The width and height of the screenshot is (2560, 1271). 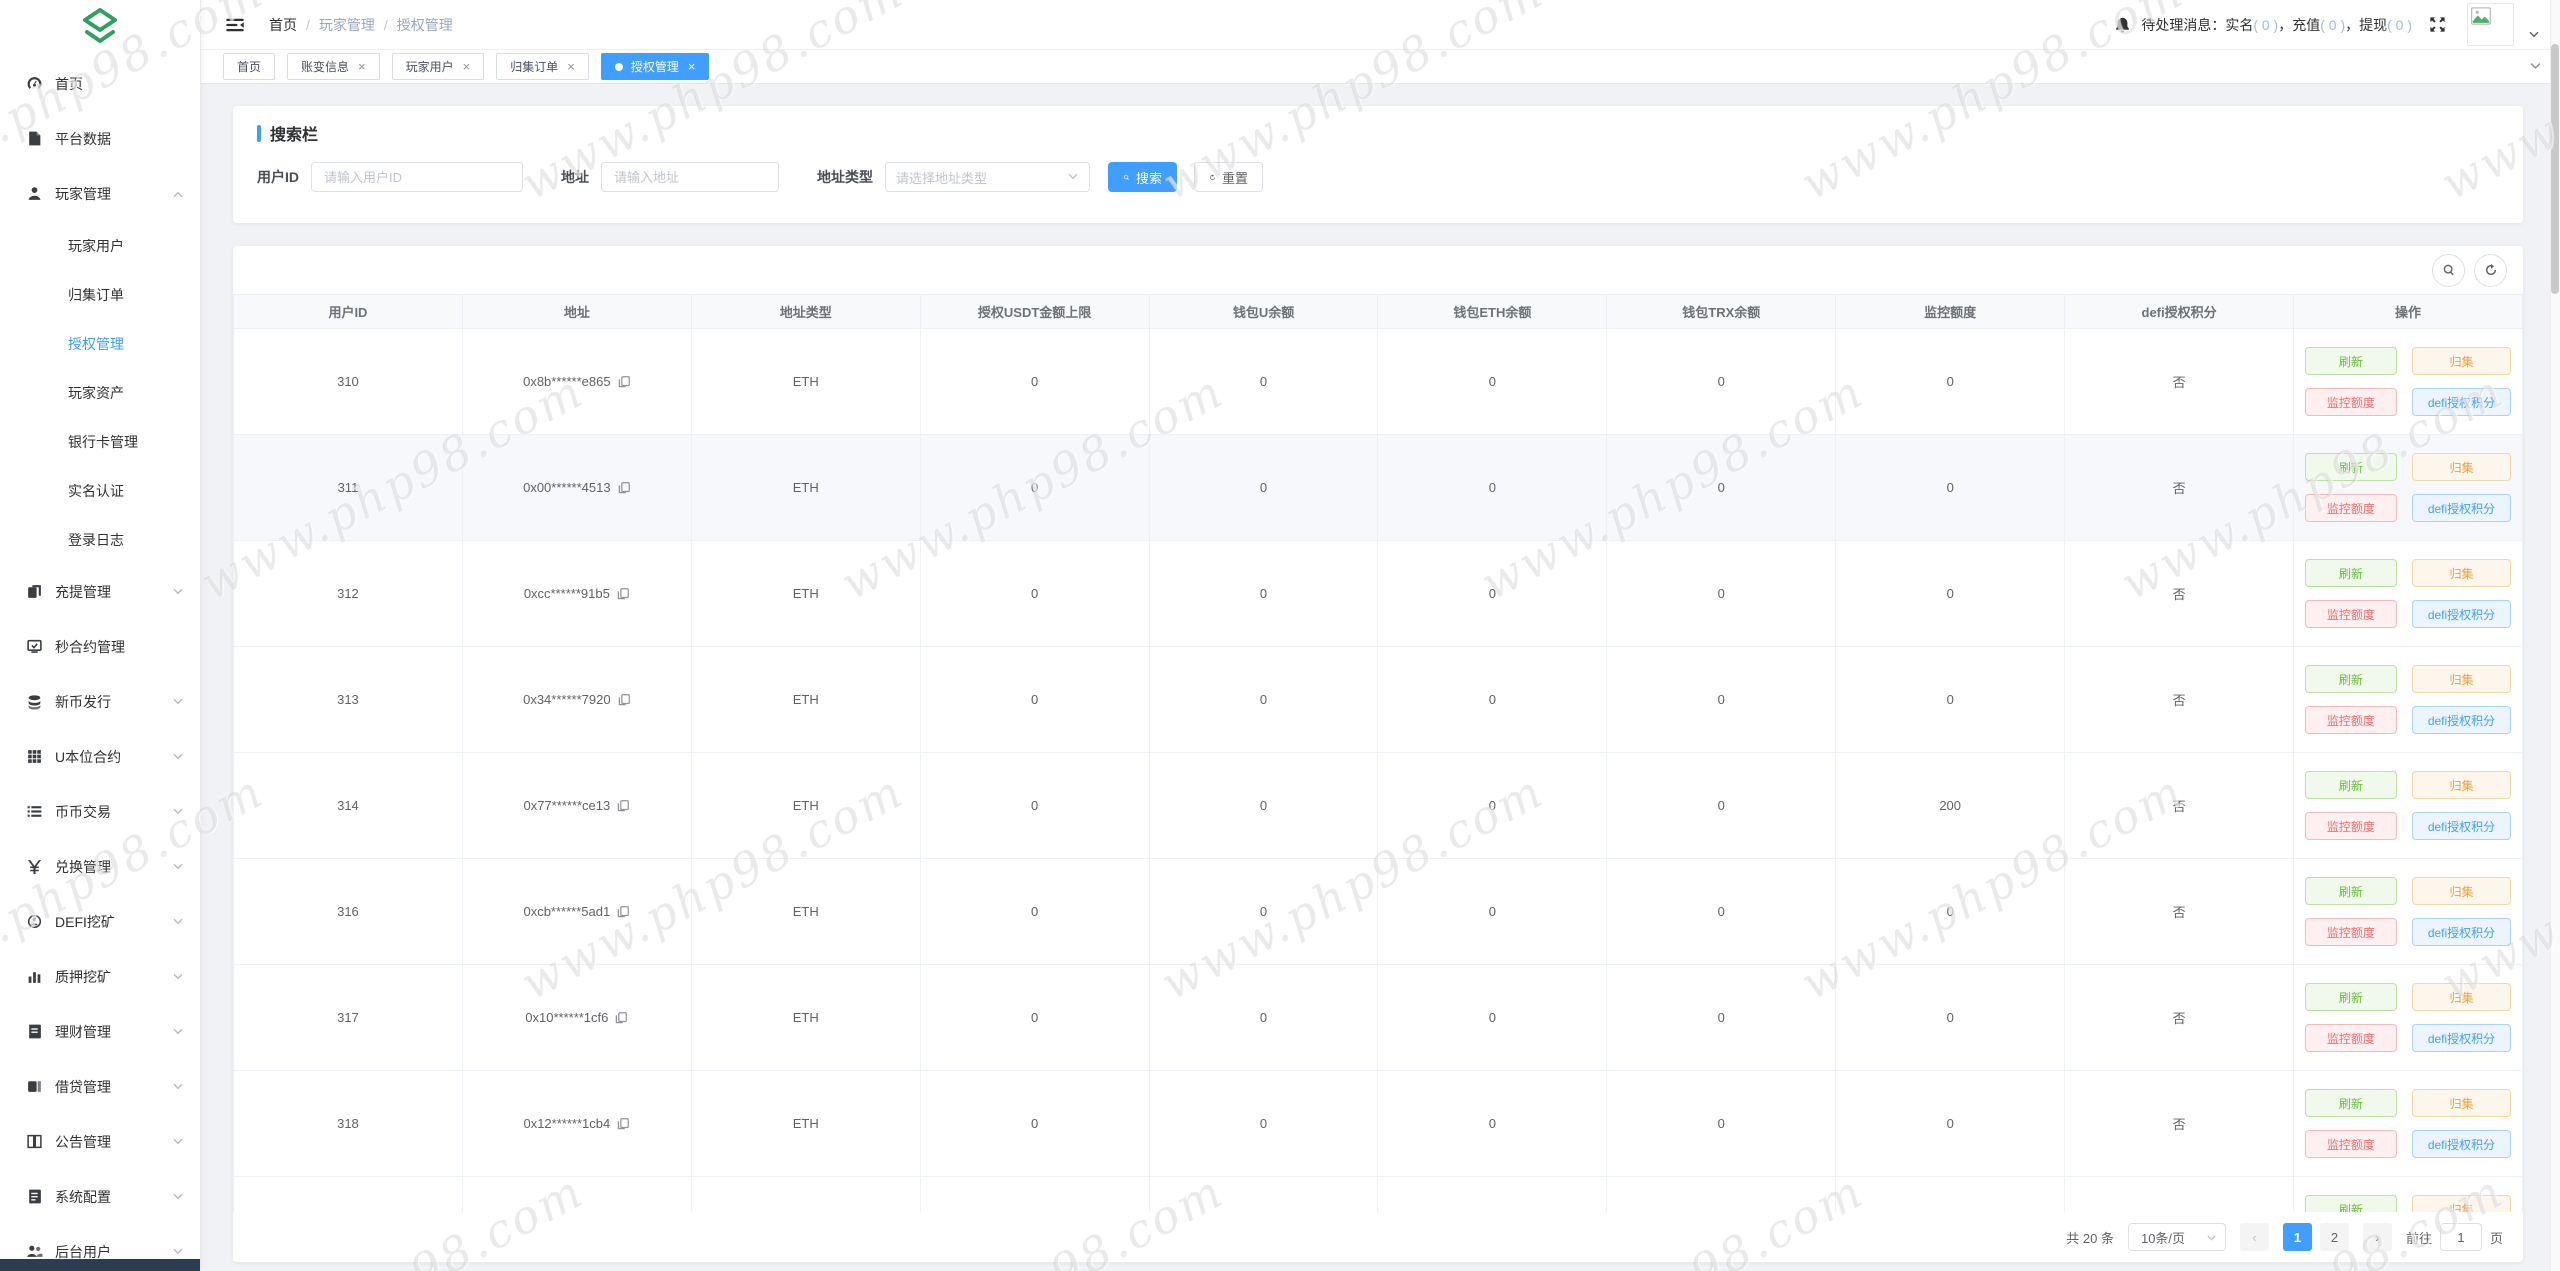 I want to click on tab-4: 授权管理 ×, so click(x=655, y=66).